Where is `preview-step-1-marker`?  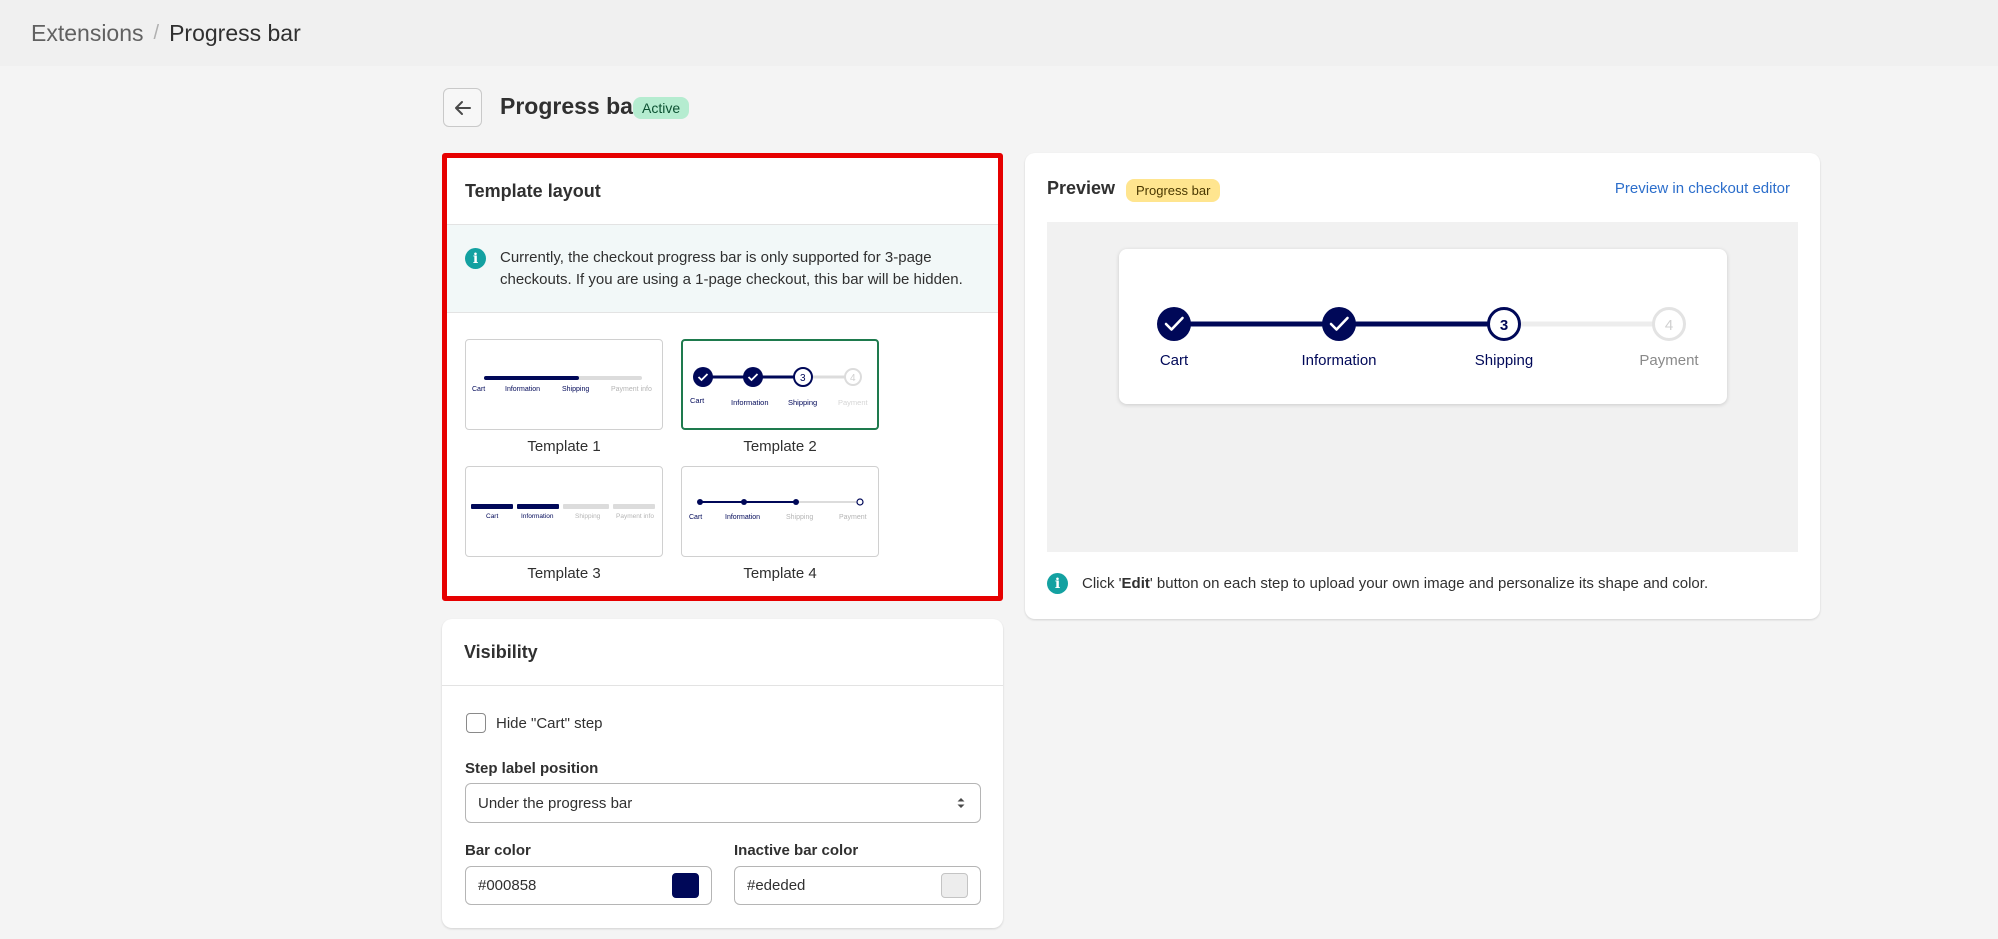
preview-step-1-marker is located at coordinates (1174, 324).